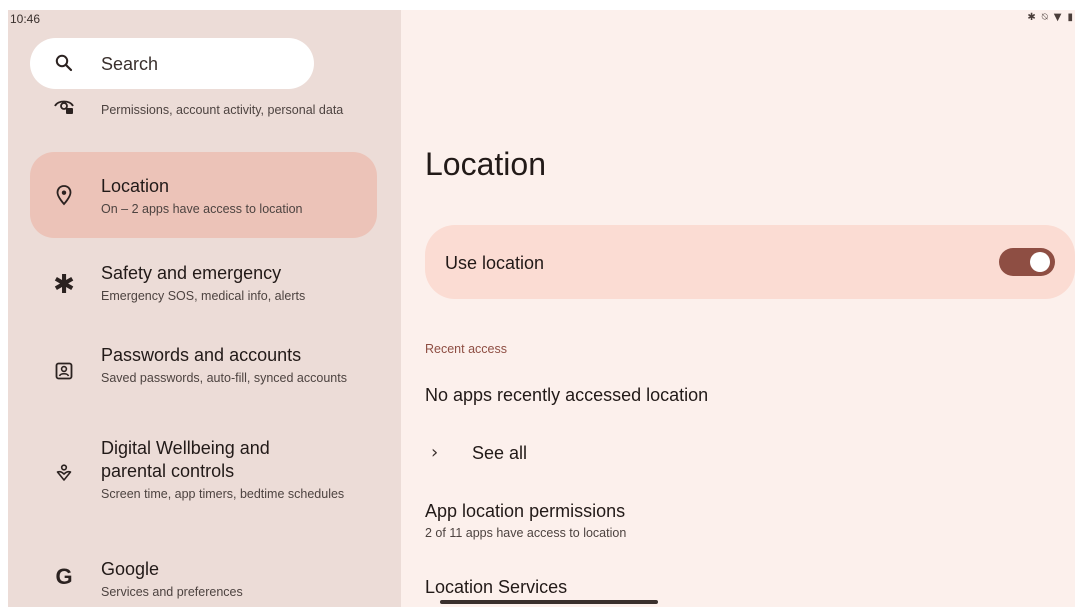  What do you see at coordinates (25, 19) in the screenshot?
I see `status-time: 10:46` at bounding box center [25, 19].